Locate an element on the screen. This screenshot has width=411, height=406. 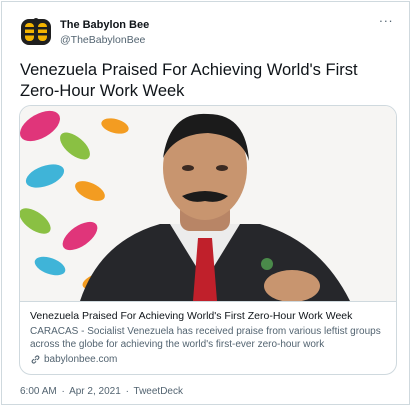
tweet-header: The Babylon Bee @TheBabylonBee ··· is located at coordinates (207, 32).